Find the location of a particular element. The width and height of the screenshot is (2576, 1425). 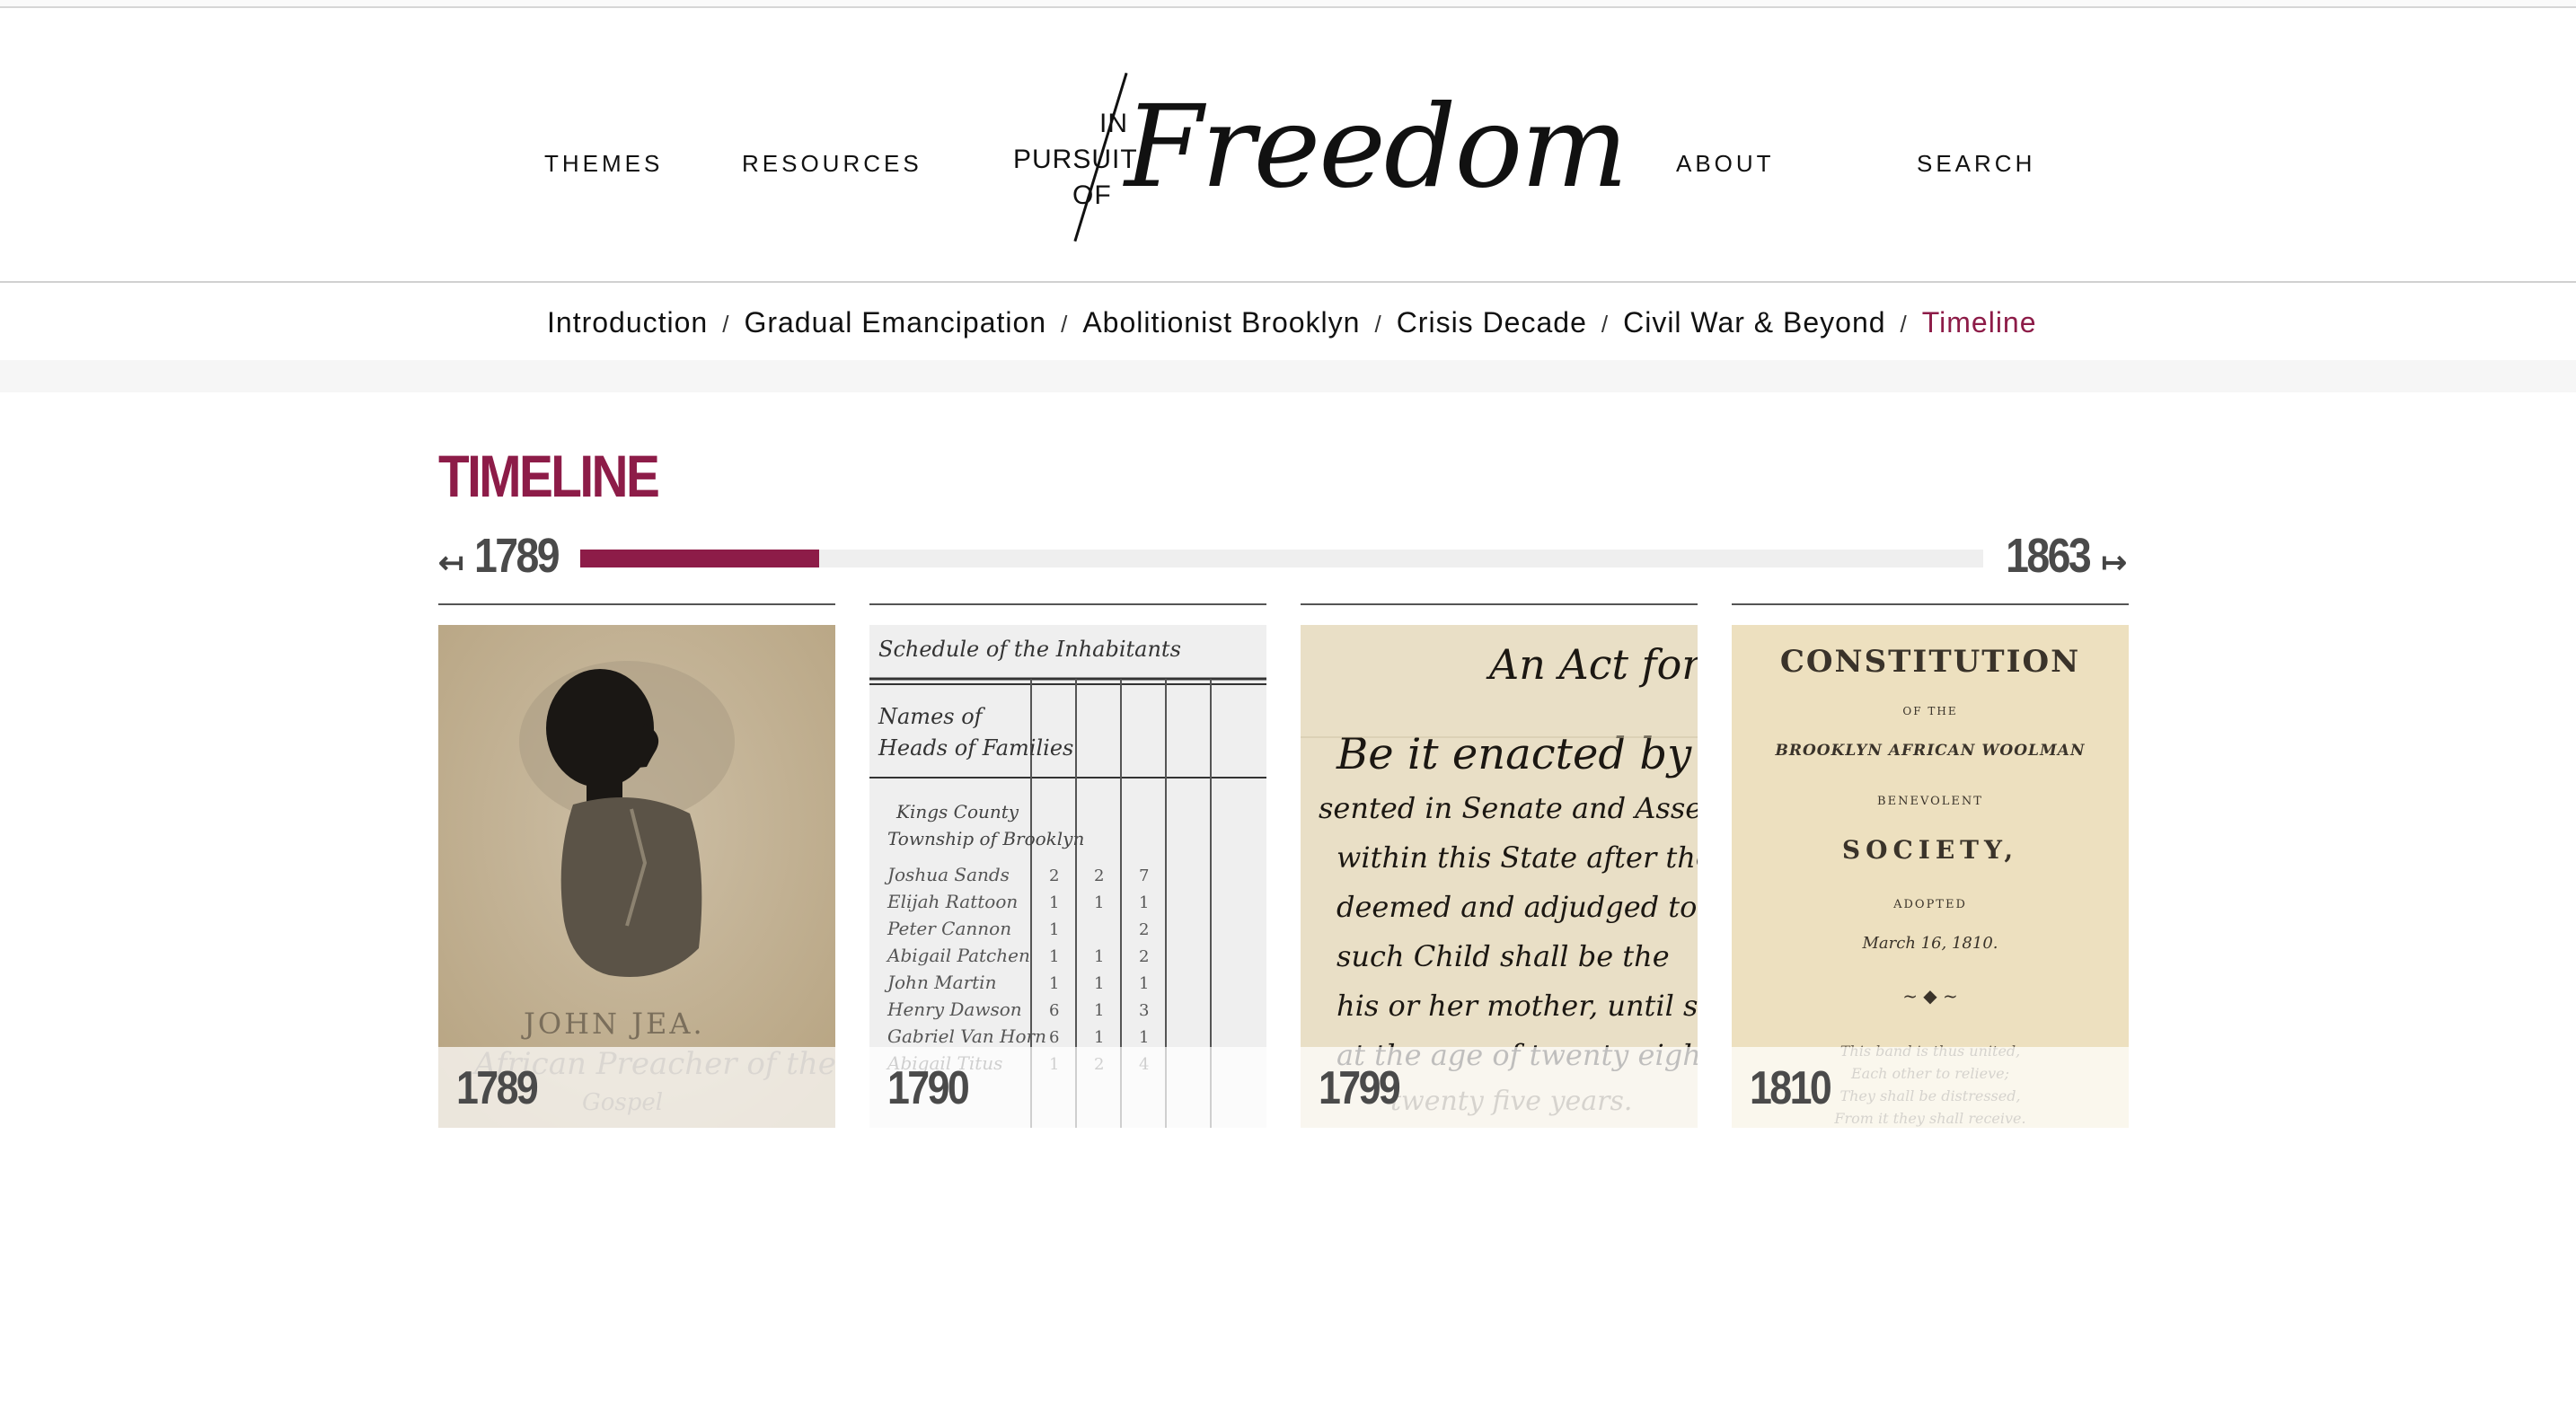

svg-text: 3 is located at coordinates (1144, 1010).